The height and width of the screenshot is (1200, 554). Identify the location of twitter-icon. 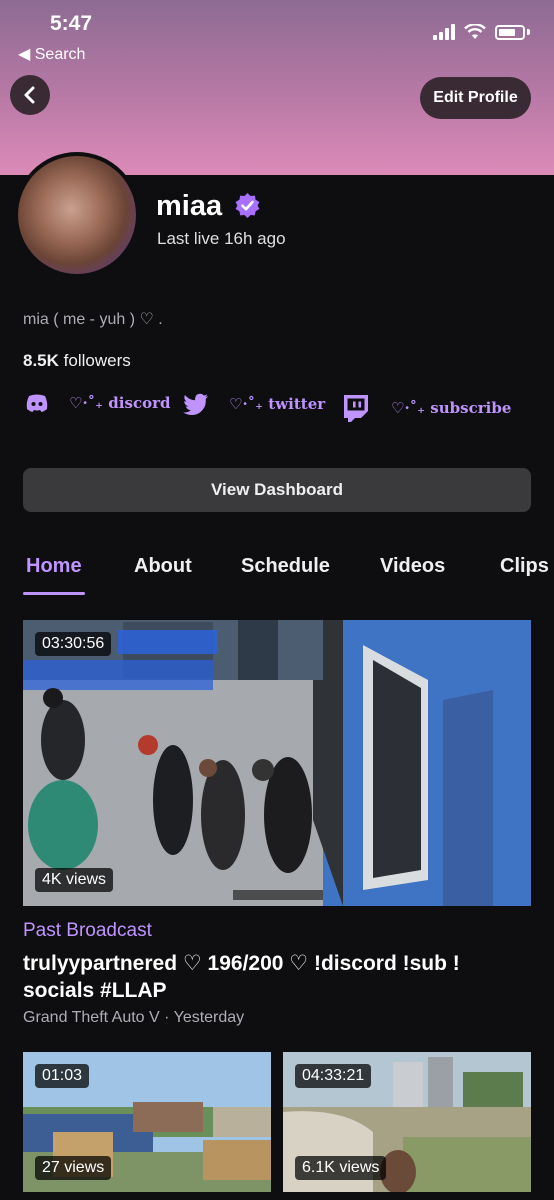
(195, 404).